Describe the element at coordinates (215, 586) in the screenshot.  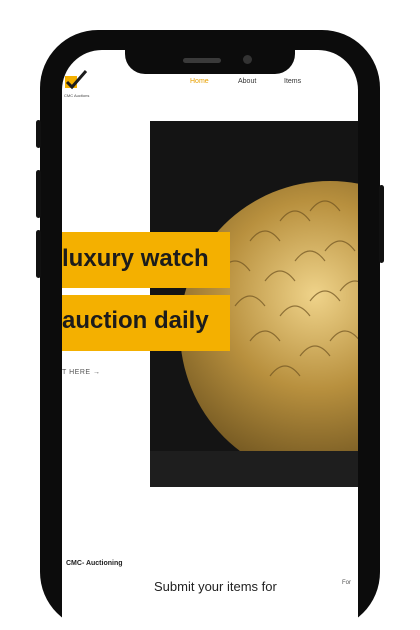
I see `submit-items-heading: Submit your items for` at that location.